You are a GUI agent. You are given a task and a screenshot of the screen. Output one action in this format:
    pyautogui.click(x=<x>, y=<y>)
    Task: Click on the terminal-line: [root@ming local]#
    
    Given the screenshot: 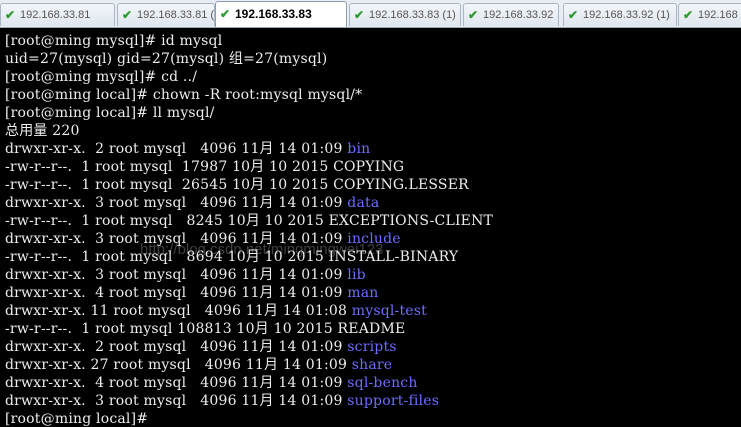 What is the action you would take?
    pyautogui.click(x=79, y=418)
    